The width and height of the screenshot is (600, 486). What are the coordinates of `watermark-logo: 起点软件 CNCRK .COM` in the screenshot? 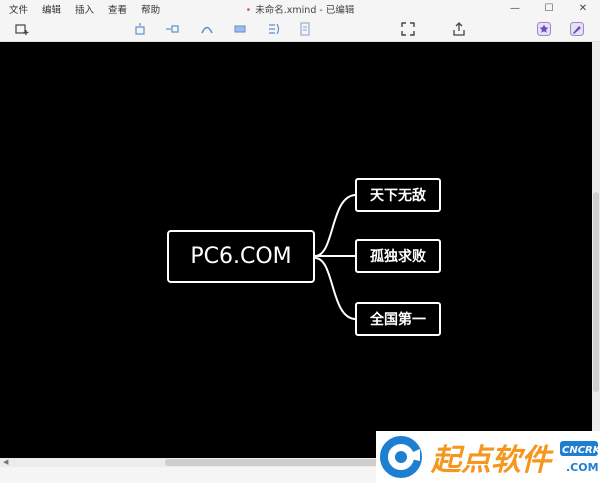 It's located at (488, 457).